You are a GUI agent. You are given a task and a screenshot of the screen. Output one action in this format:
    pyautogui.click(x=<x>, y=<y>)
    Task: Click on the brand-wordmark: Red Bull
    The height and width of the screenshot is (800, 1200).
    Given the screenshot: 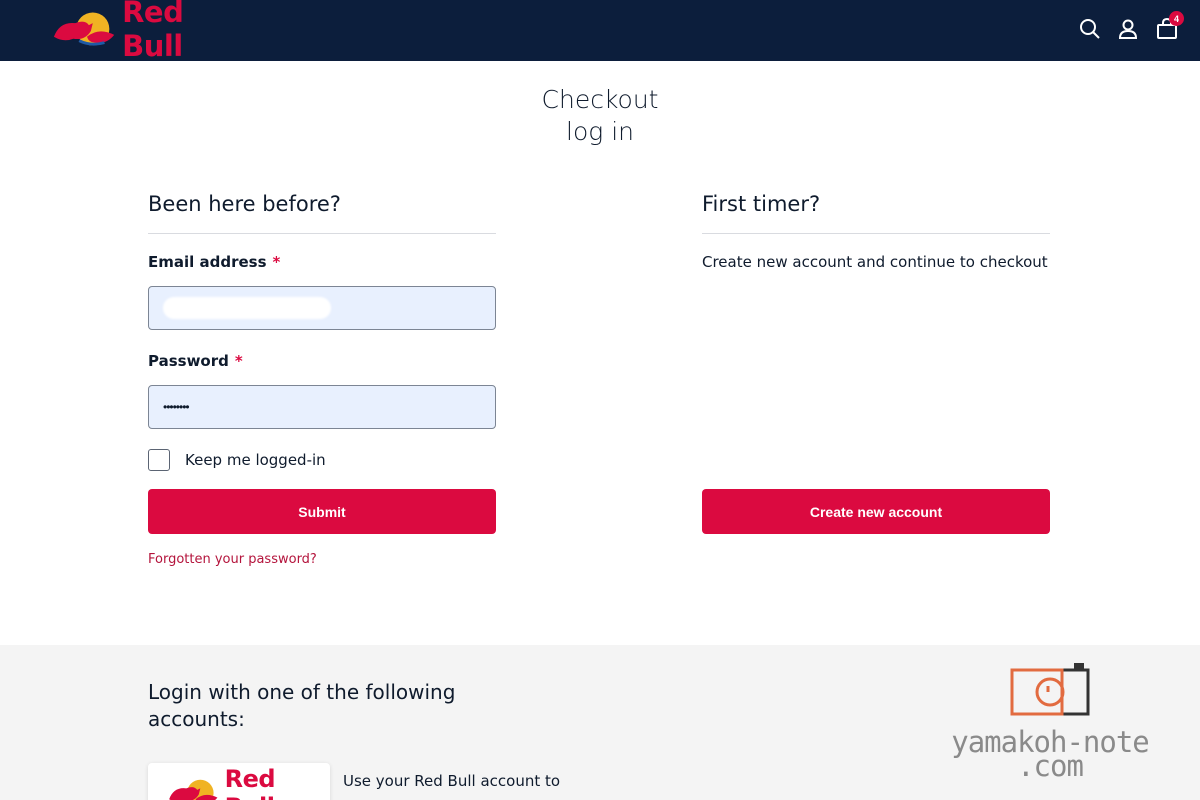 What is the action you would take?
    pyautogui.click(x=153, y=31)
    